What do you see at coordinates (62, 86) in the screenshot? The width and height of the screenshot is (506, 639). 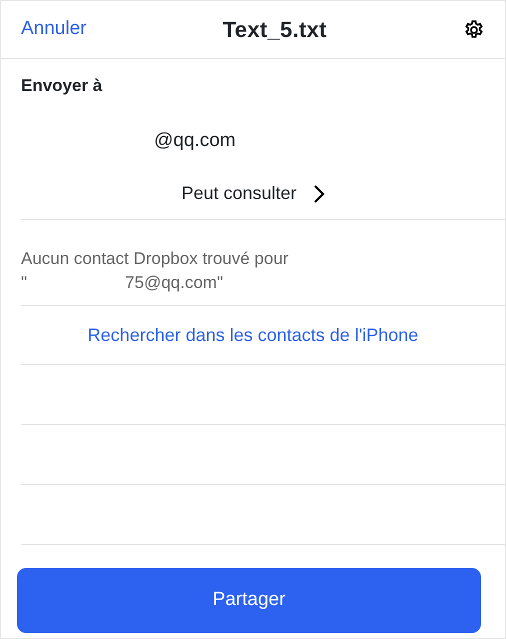 I see `section-label: Envoyer à` at bounding box center [62, 86].